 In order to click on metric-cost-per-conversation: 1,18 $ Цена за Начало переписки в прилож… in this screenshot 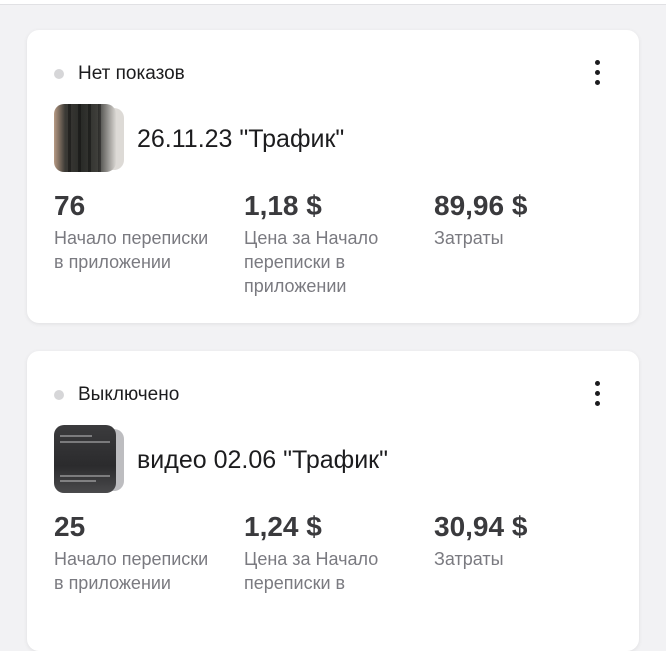, I will do `click(339, 244)`.